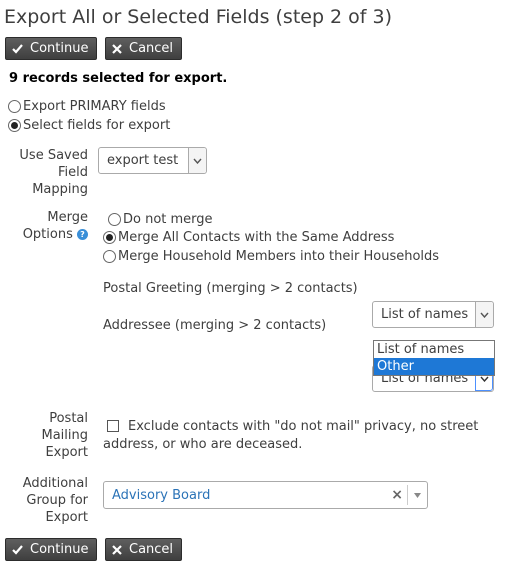  I want to click on postal-mailing-label: Postal Mailing Export, so click(64, 435).